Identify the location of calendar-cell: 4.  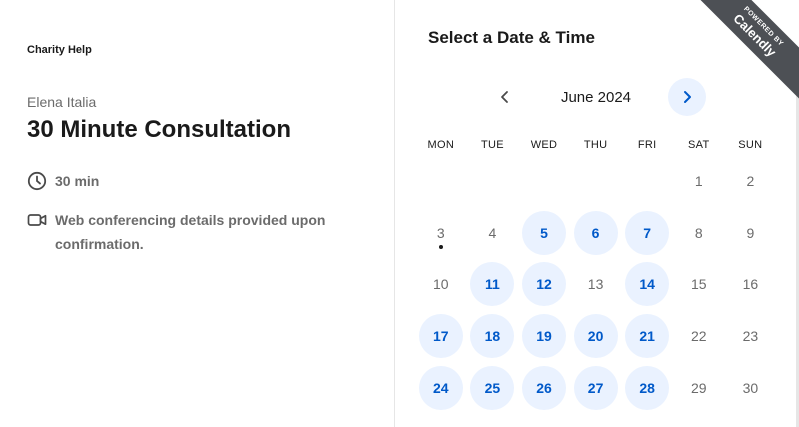
(493, 233).